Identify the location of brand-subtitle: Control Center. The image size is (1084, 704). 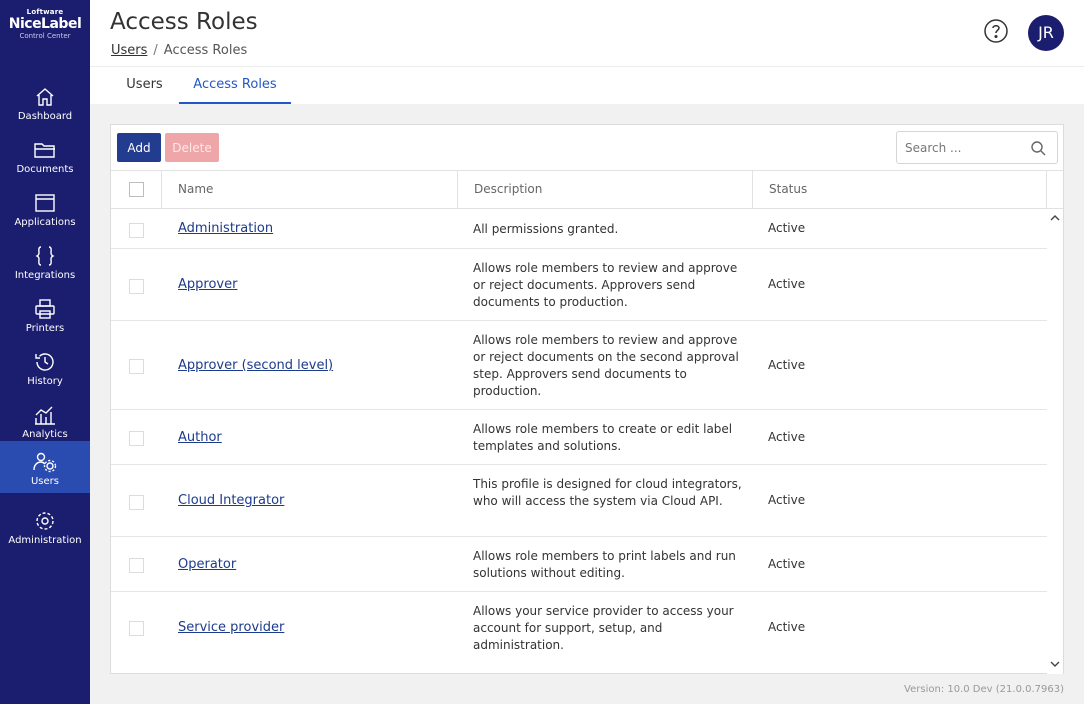
(45, 36).